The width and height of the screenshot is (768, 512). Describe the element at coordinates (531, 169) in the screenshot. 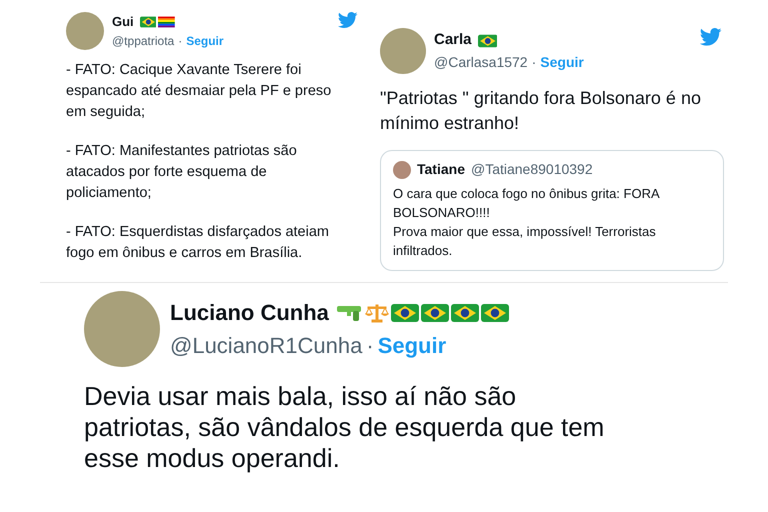

I see `user-handle: @Tatiane89010392` at that location.